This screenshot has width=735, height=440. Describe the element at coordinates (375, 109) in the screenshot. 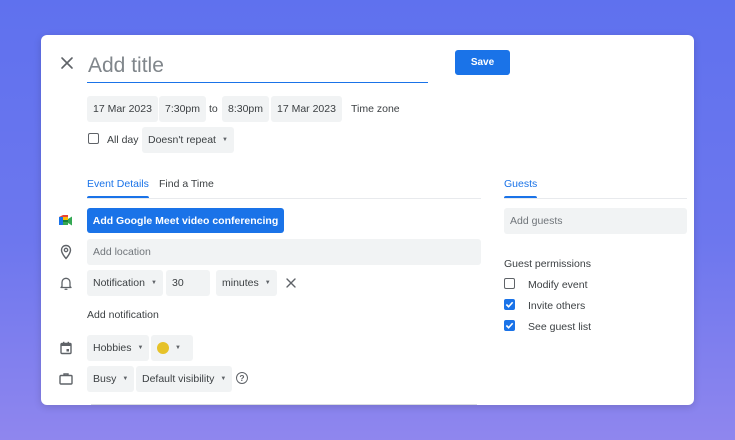

I see `time-zone-link: Time zone` at that location.